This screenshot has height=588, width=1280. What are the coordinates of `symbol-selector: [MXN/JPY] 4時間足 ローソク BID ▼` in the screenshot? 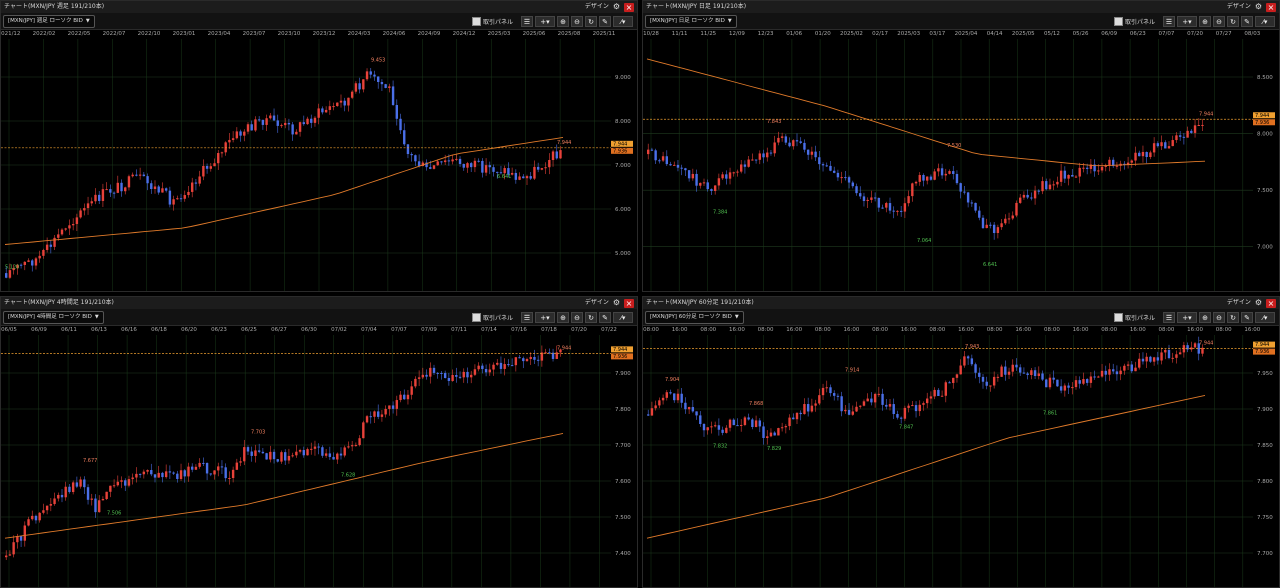 It's located at (53, 317).